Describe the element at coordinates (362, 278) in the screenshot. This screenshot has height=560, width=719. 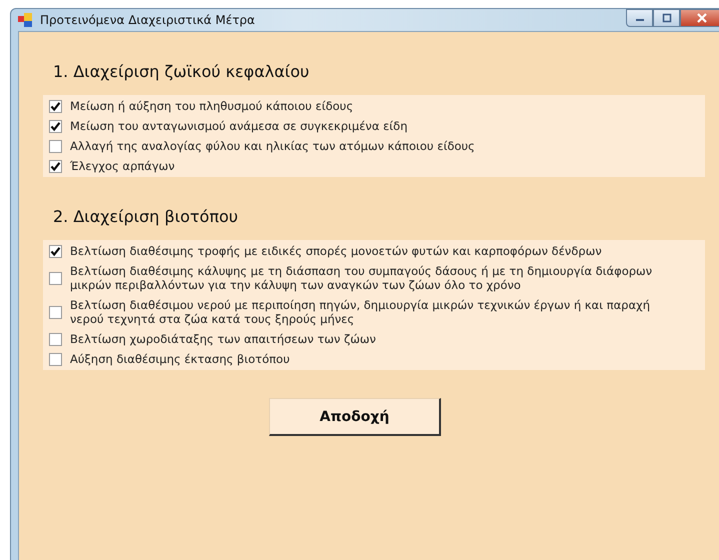
I see `option-label: Βελτίωση διαθέσιμης κάλυψης με τη διάσπαση του συμπαγούς δάσους ή με τη δημιουργία διάφορων μικρών περιβαλλόντων για την κάλυψη των αναγκών των ζώων όλο το χρόνο` at that location.